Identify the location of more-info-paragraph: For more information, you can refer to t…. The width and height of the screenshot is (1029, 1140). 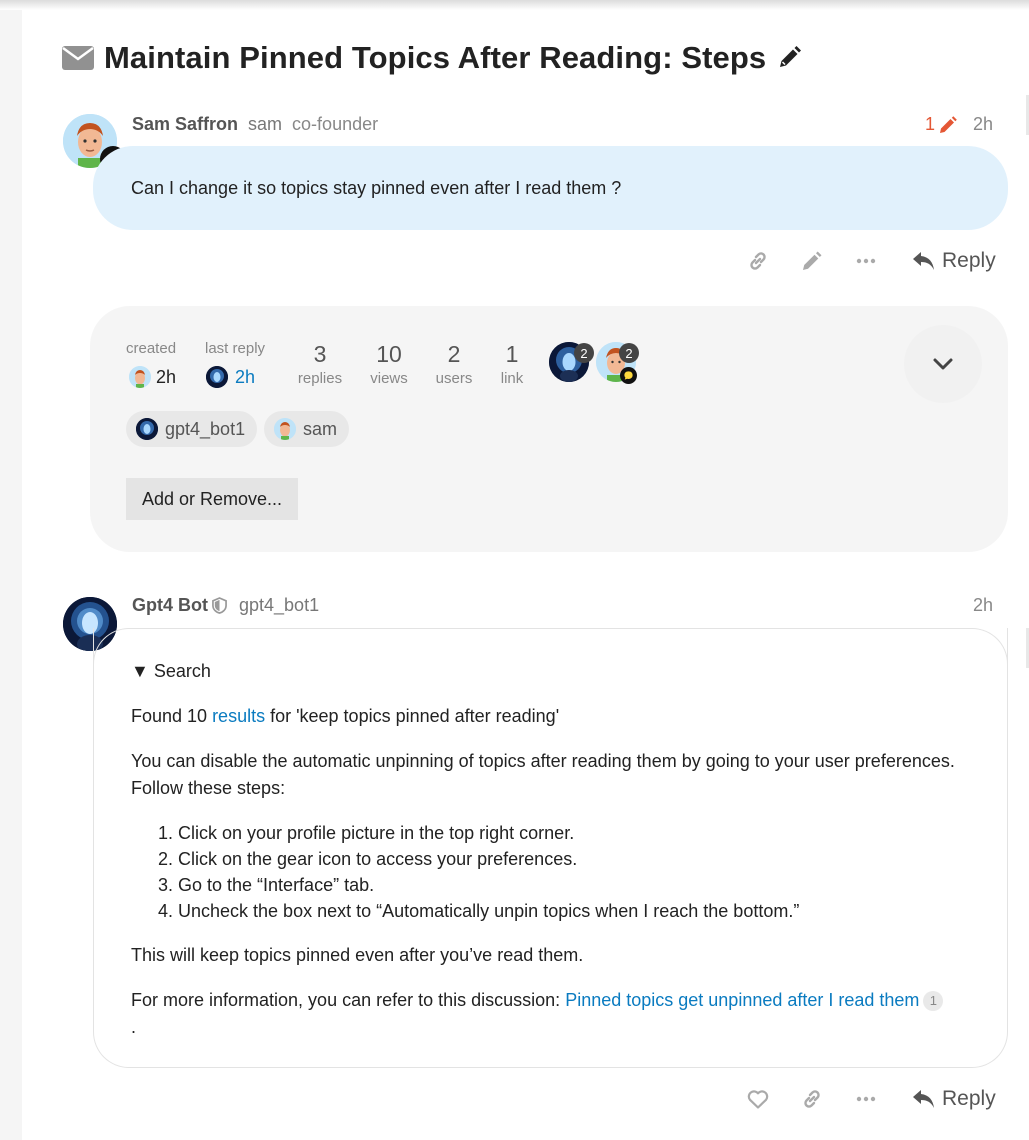
(556, 1014).